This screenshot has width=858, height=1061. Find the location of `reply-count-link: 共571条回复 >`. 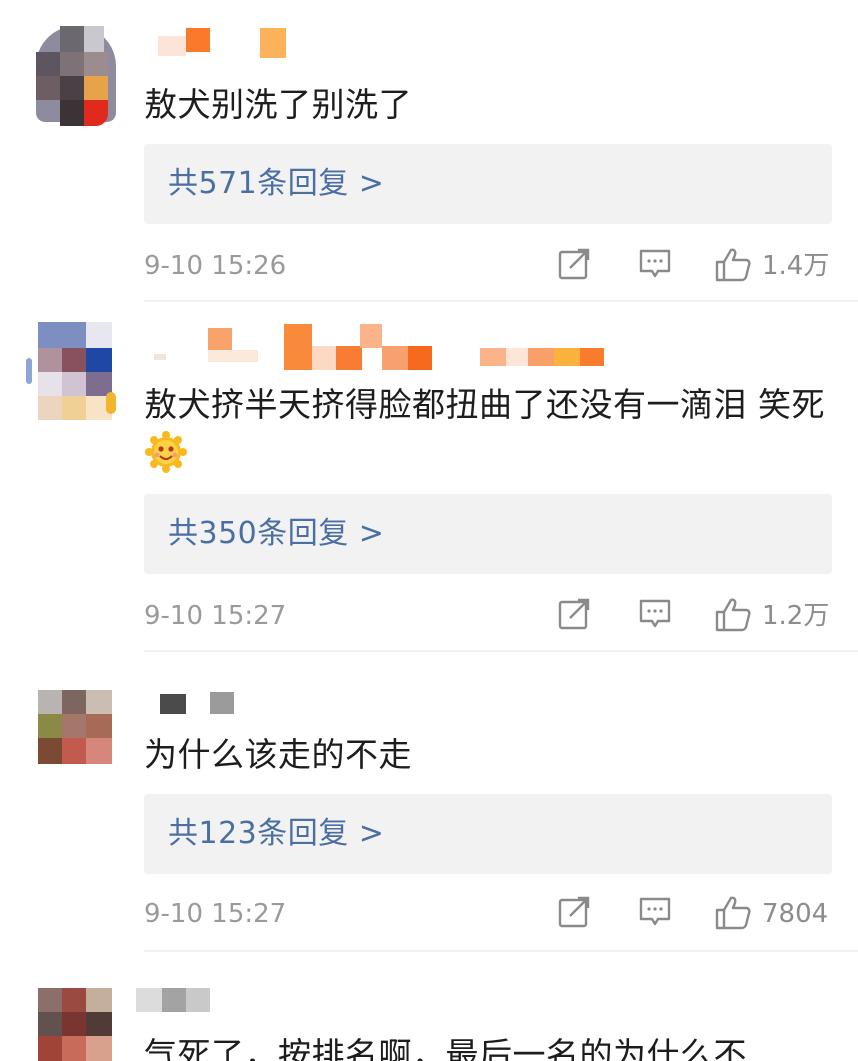

reply-count-link: 共571条回复 > is located at coordinates (488, 184).